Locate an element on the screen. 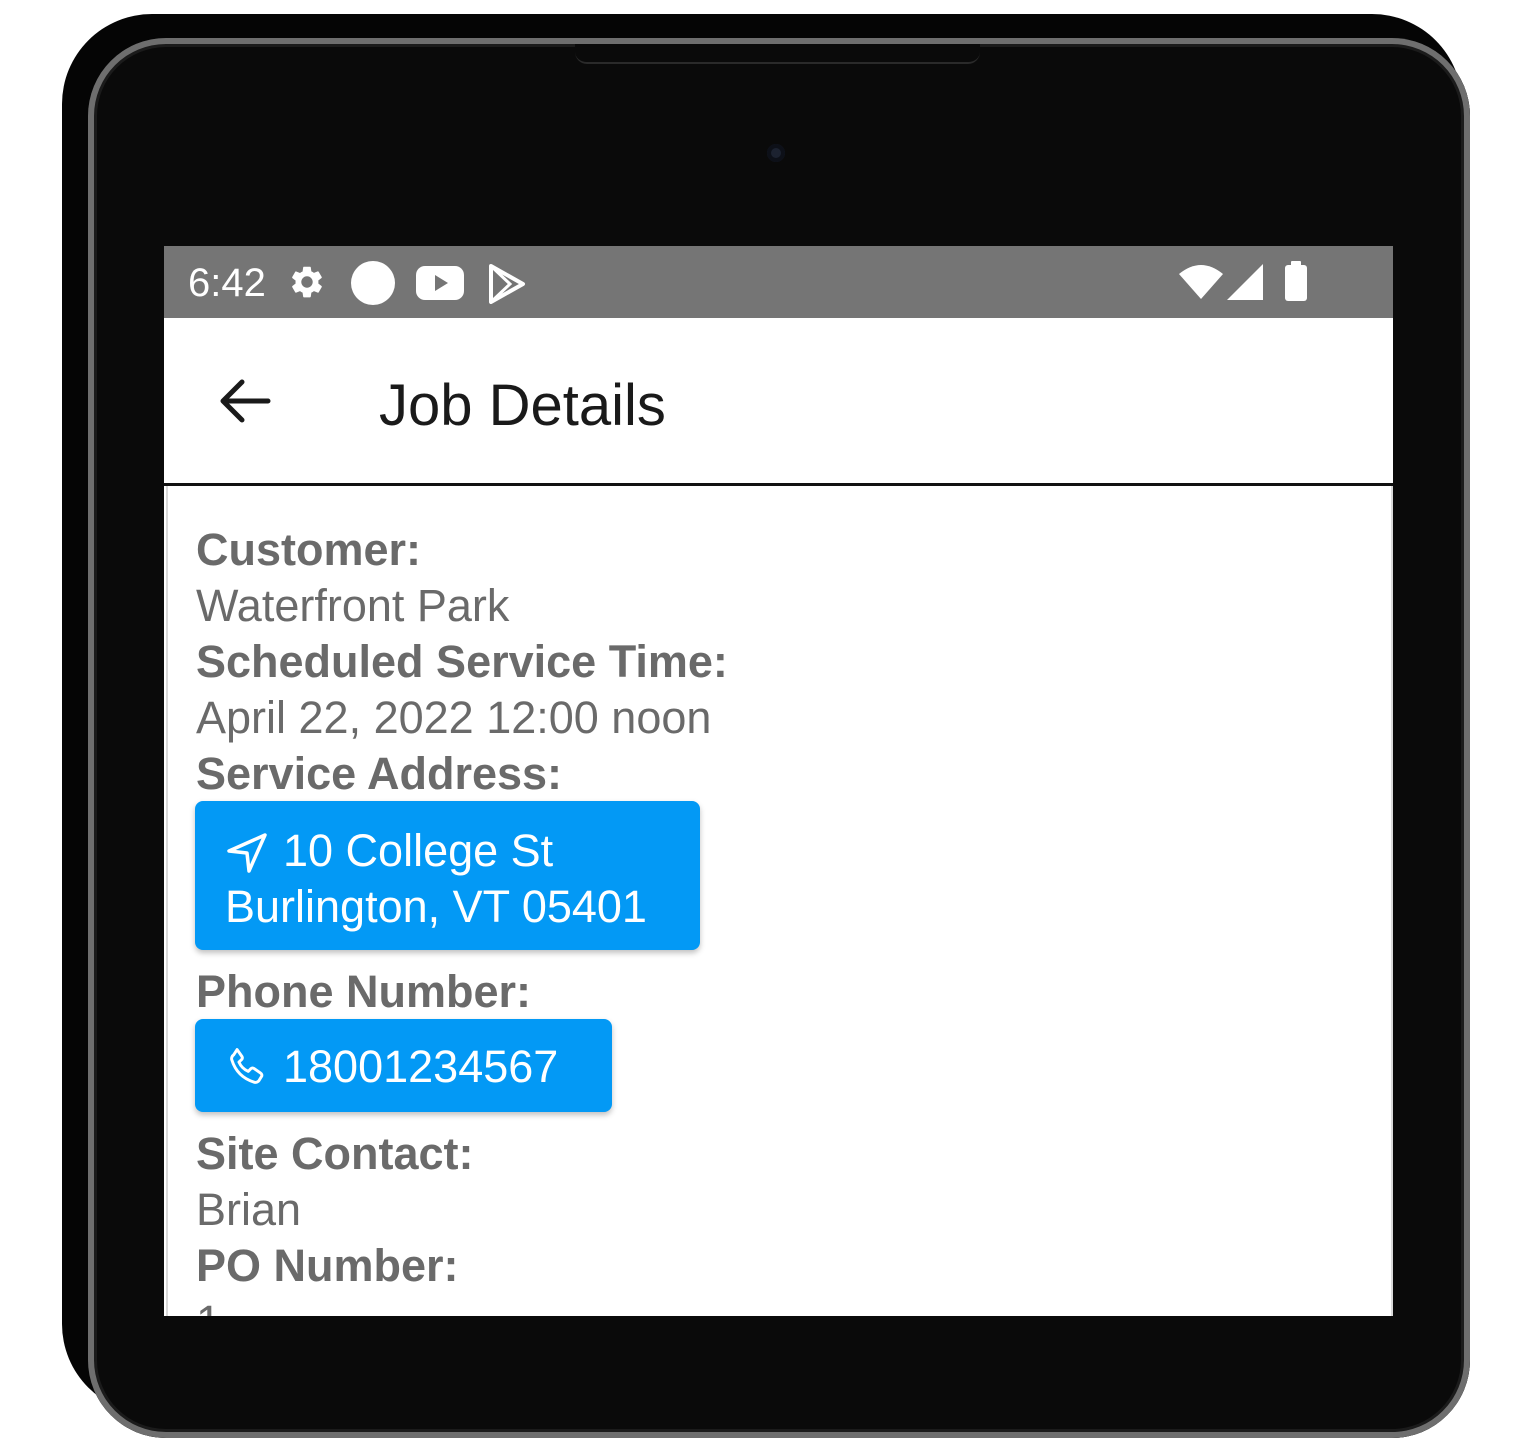 The height and width of the screenshot is (1438, 1535). service-address-label: Service Address: is located at coordinates (379, 773).